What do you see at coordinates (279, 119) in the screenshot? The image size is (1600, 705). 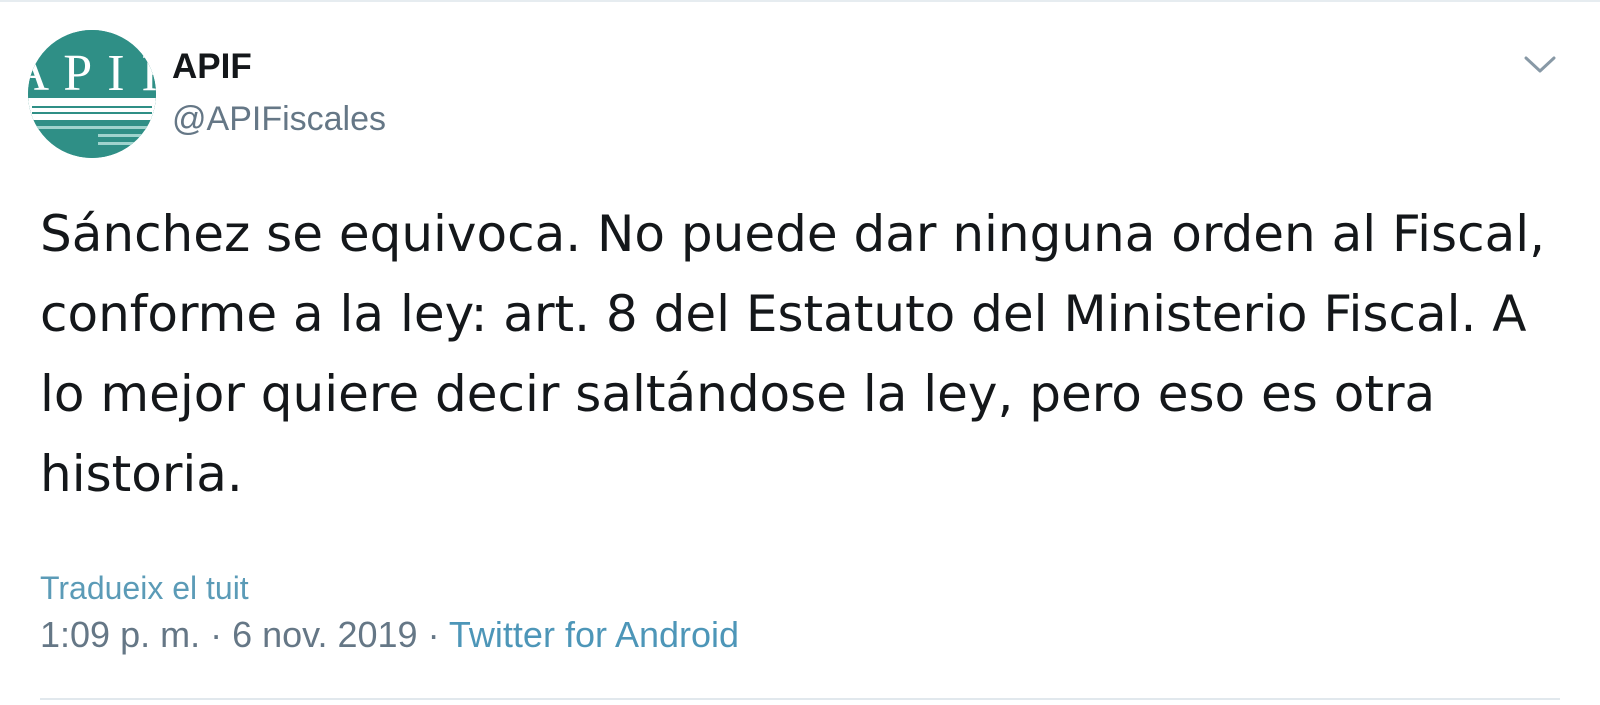 I see `user-handle: @APIFiscales` at bounding box center [279, 119].